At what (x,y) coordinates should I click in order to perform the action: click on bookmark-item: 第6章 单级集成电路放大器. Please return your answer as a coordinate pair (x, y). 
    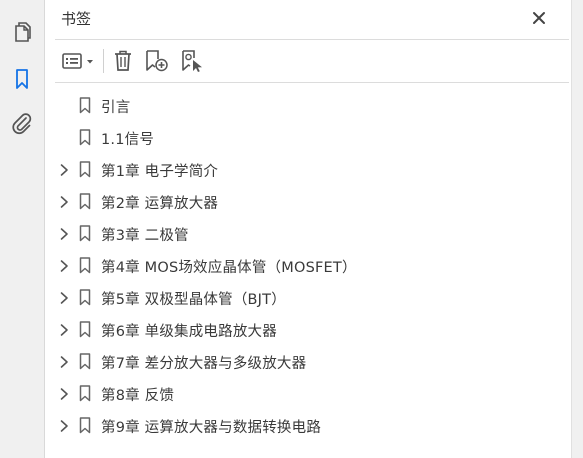
    Looking at the image, I should click on (308, 330).